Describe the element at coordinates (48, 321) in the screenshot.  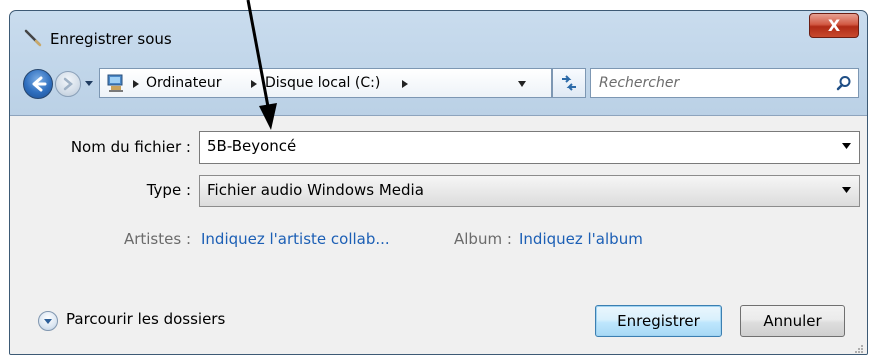
I see `expand-chevron-icon` at that location.